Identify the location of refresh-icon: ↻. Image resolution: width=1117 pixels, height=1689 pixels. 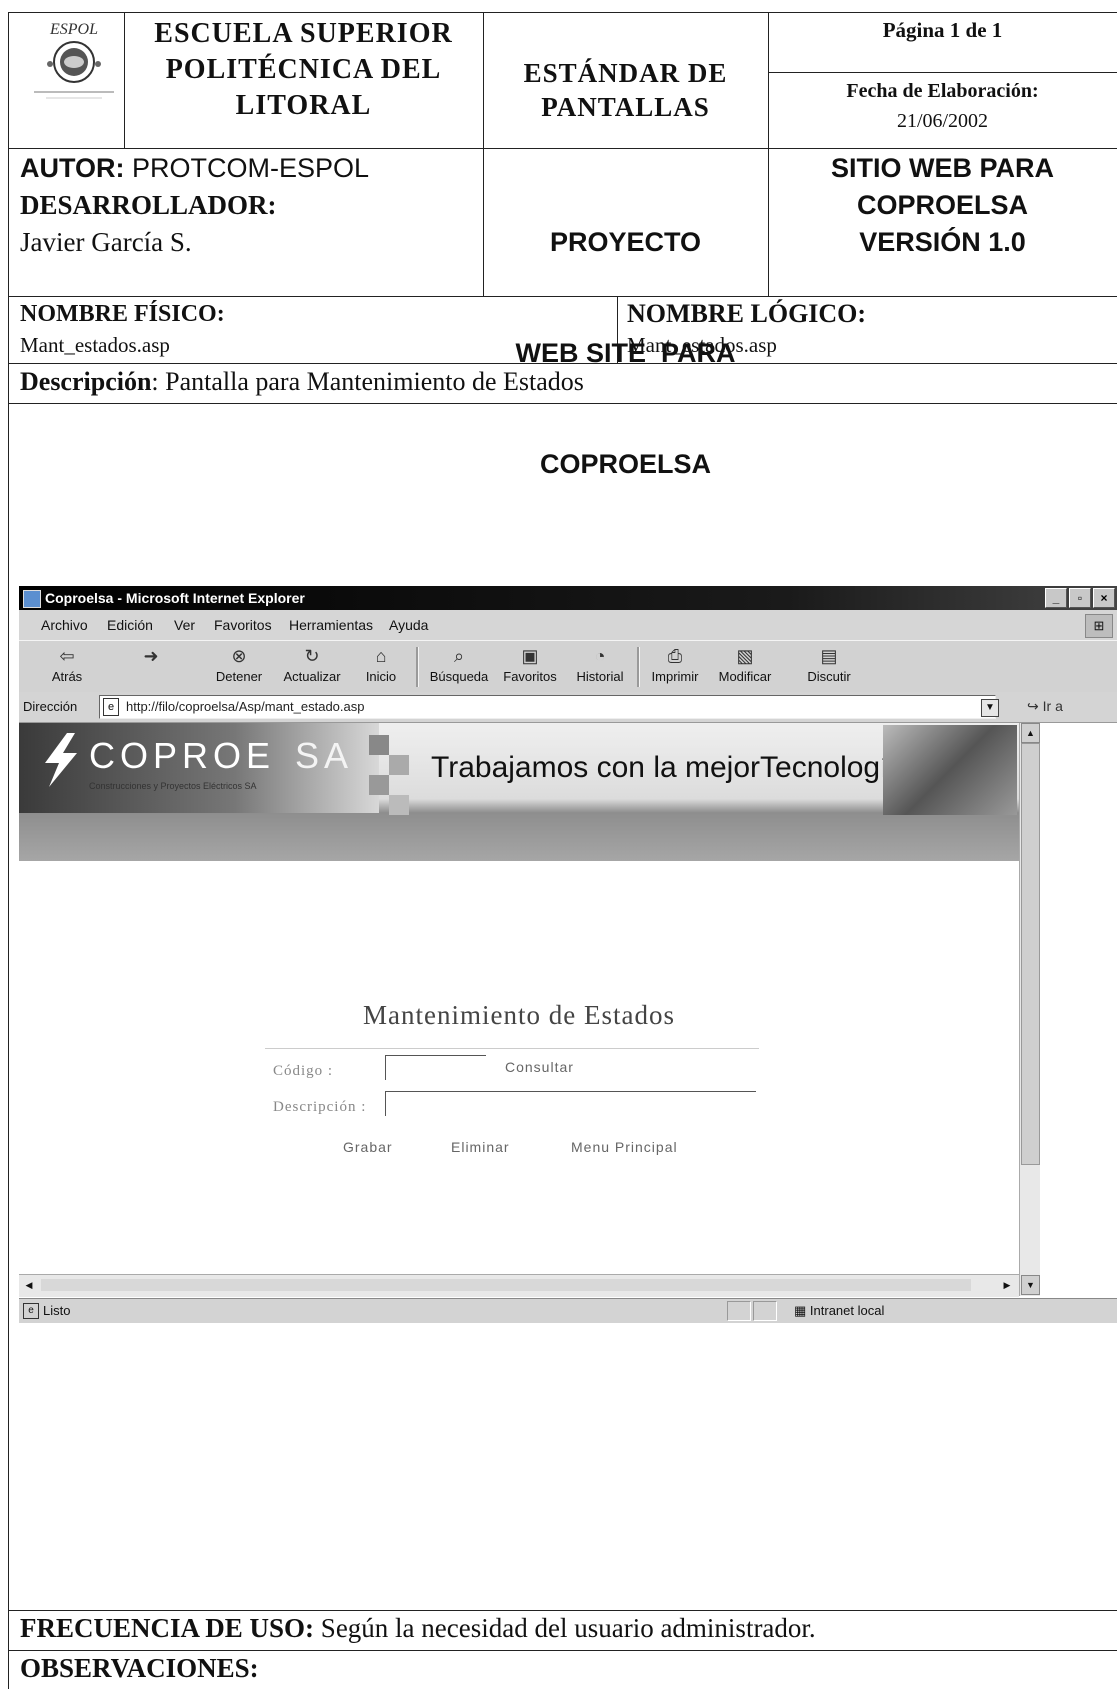
(312, 656).